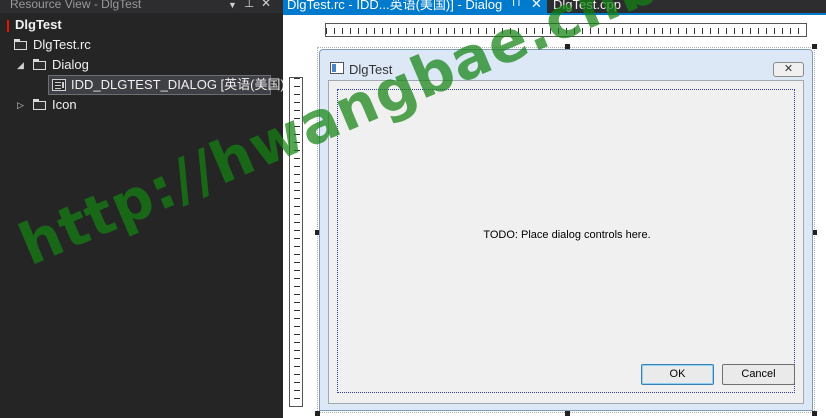  What do you see at coordinates (337, 68) in the screenshot?
I see `dialog-app-icon` at bounding box center [337, 68].